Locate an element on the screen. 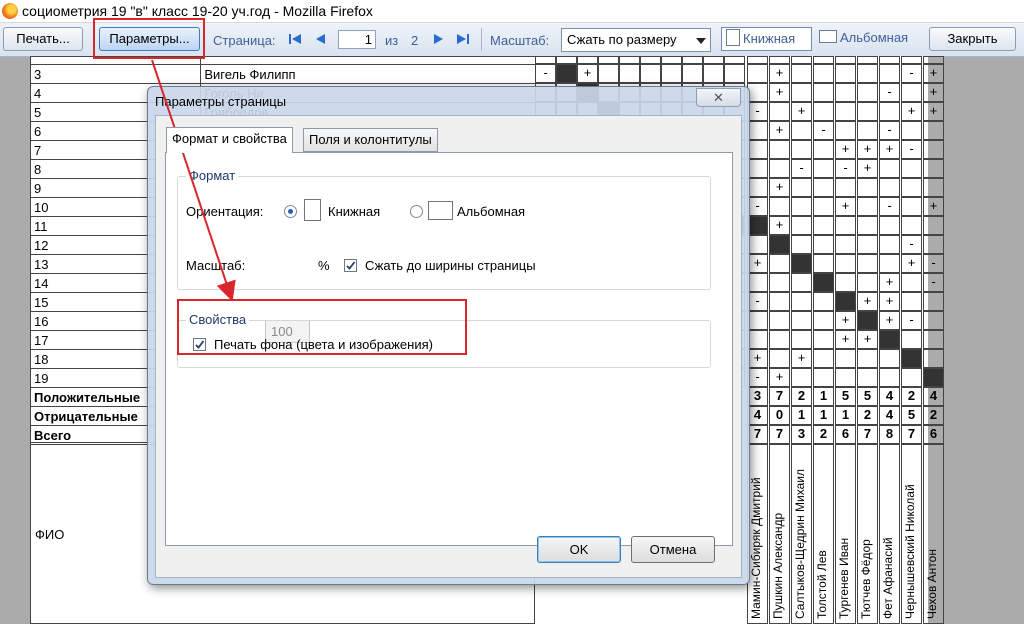  first-page-icon is located at coordinates (295, 39).